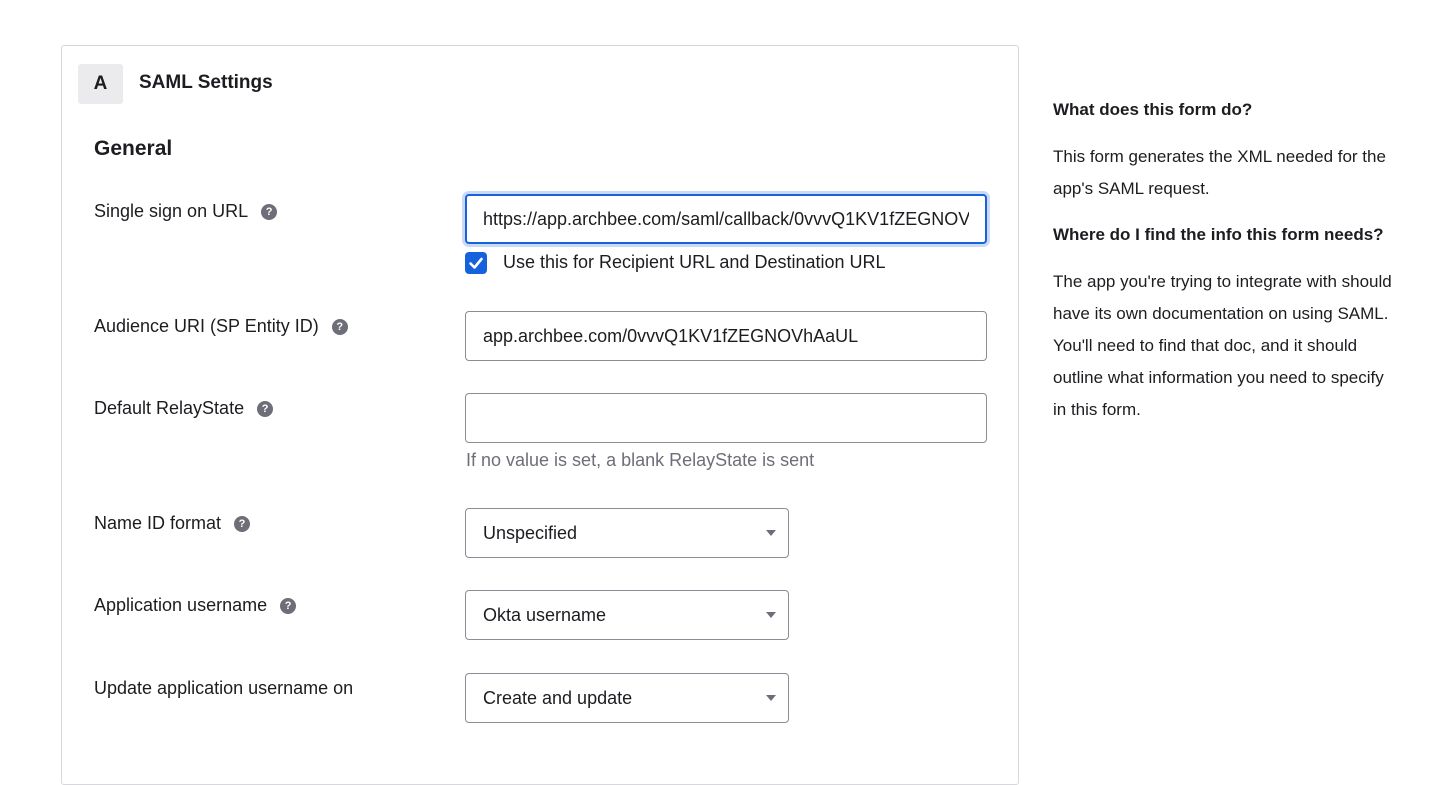  I want to click on checkmark-icon, so click(476, 263).